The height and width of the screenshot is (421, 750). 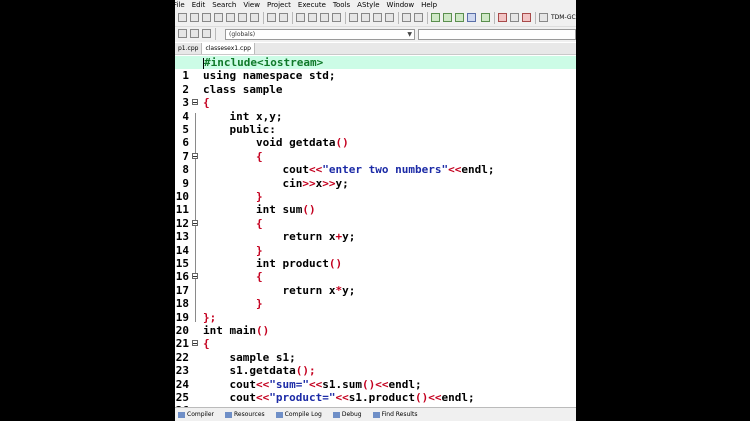 I want to click on save-all-icon, so click(x=218, y=17).